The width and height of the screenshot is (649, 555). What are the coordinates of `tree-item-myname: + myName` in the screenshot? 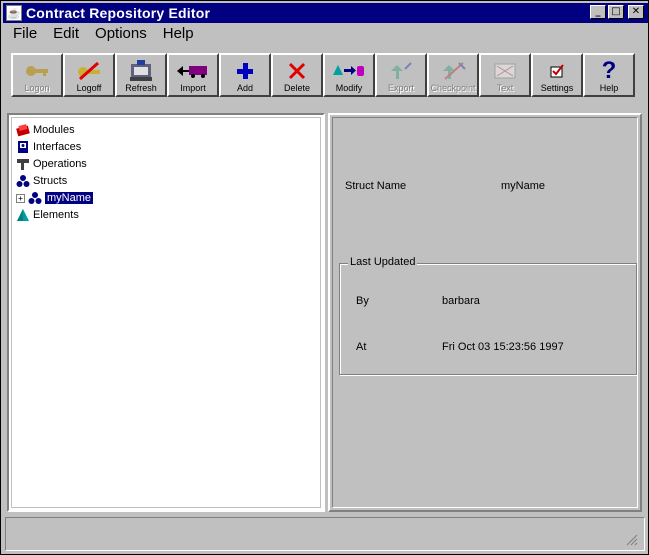 It's located at (55, 198).